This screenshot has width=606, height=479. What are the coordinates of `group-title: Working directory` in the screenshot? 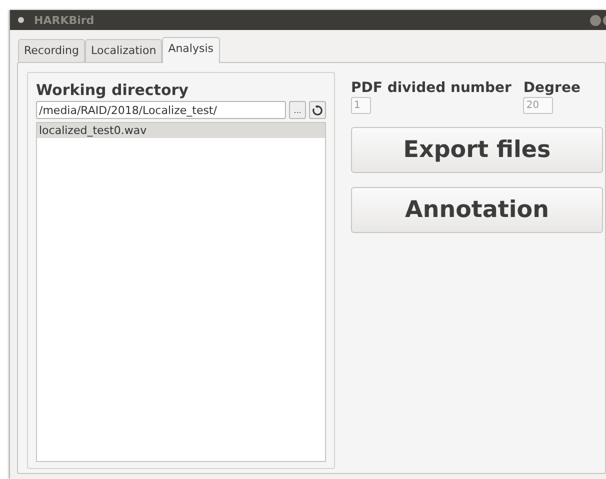 It's located at (113, 90).